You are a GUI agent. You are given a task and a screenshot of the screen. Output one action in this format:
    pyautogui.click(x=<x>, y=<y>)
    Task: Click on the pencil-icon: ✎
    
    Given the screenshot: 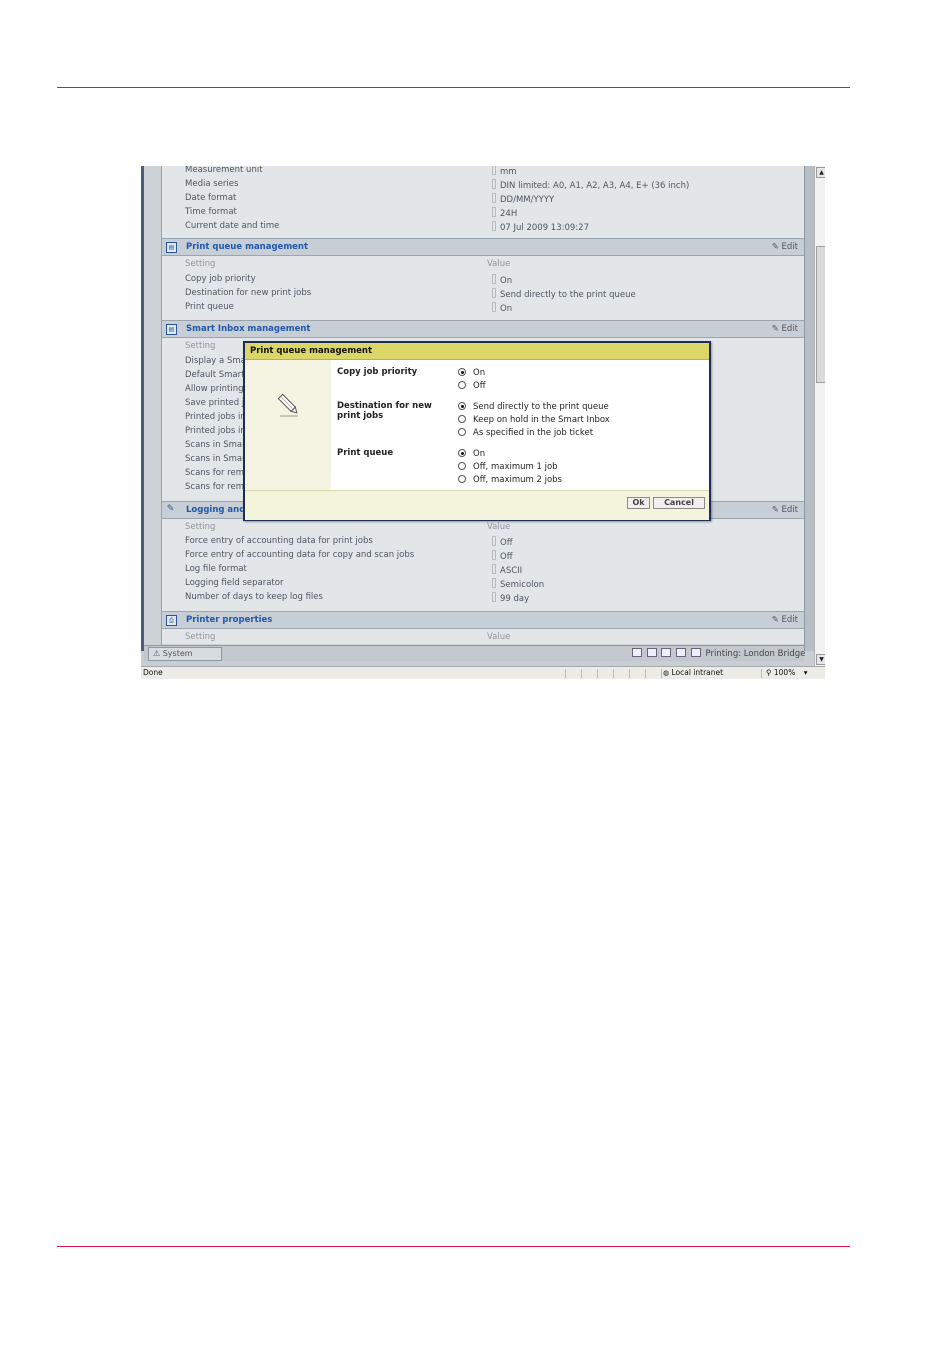 What is the action you would take?
    pyautogui.click(x=170, y=509)
    